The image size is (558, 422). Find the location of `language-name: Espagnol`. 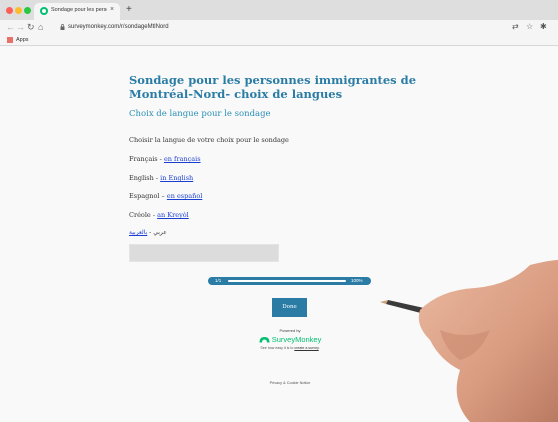

language-name: Espagnol is located at coordinates (144, 196).